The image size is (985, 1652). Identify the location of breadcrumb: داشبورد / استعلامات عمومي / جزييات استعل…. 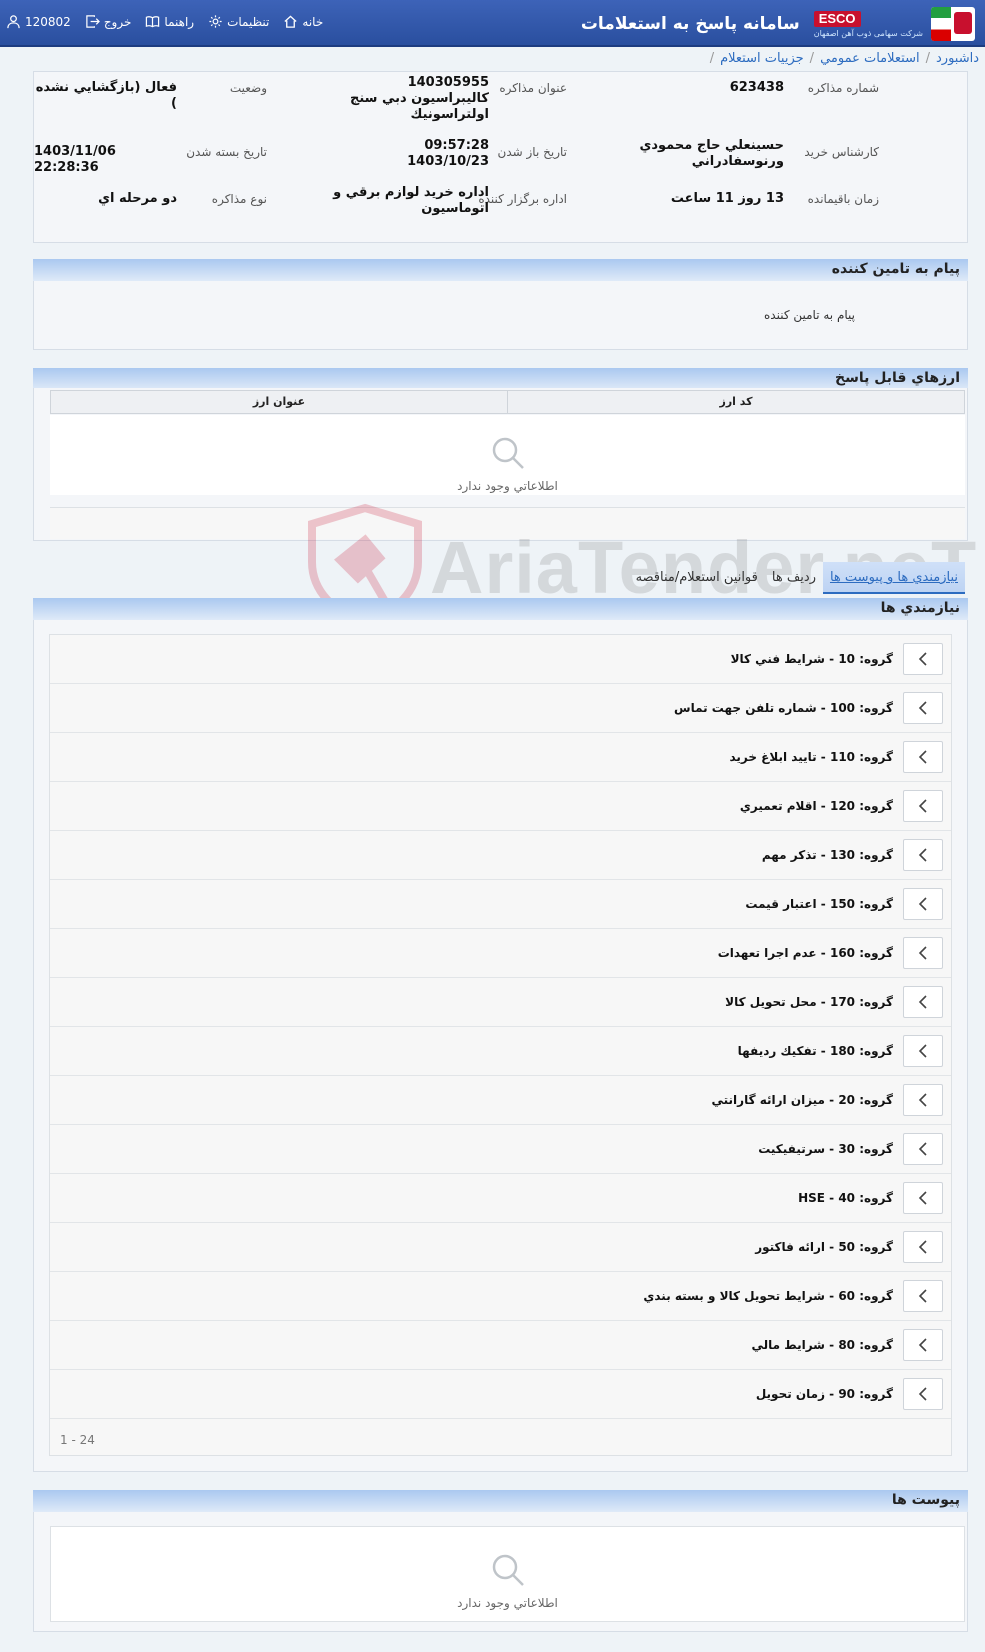
(847, 58).